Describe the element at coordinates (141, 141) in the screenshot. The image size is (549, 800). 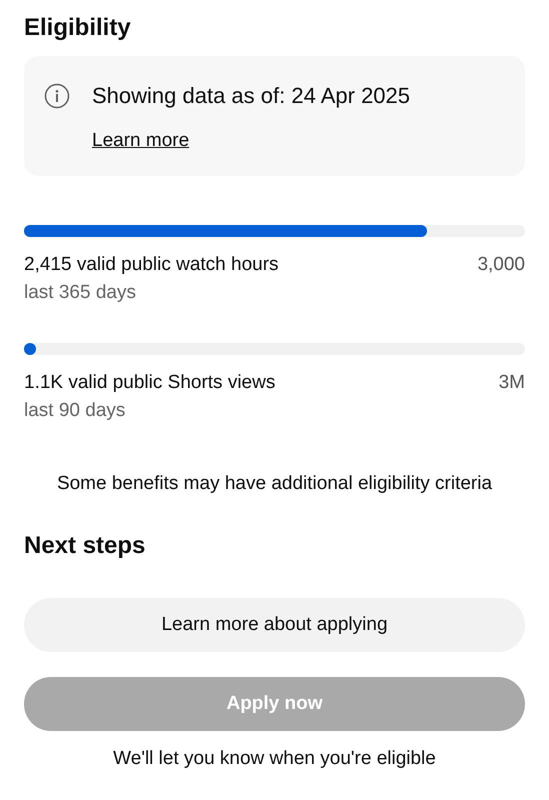
I see `learn-more-link: Learn more` at that location.